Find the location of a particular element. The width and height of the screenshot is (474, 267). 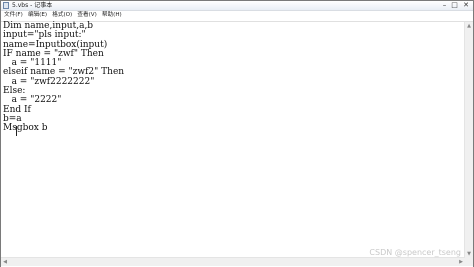

vertical-scrollbar: ▲ ▼ is located at coordinates (468, 140).